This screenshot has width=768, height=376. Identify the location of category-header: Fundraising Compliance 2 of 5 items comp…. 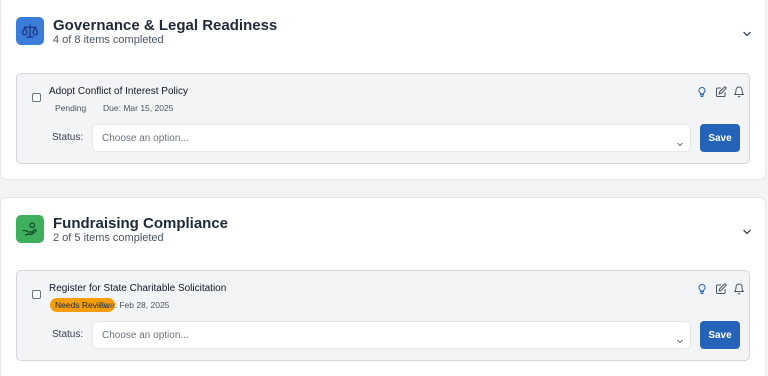
(383, 235).